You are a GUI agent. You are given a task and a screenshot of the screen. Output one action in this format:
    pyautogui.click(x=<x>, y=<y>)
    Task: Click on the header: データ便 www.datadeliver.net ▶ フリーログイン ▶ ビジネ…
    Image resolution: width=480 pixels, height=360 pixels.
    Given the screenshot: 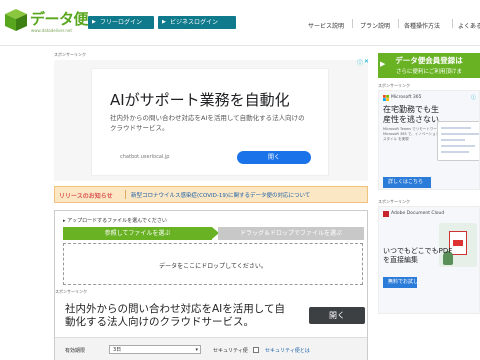 What is the action you would take?
    pyautogui.click(x=240, y=23)
    